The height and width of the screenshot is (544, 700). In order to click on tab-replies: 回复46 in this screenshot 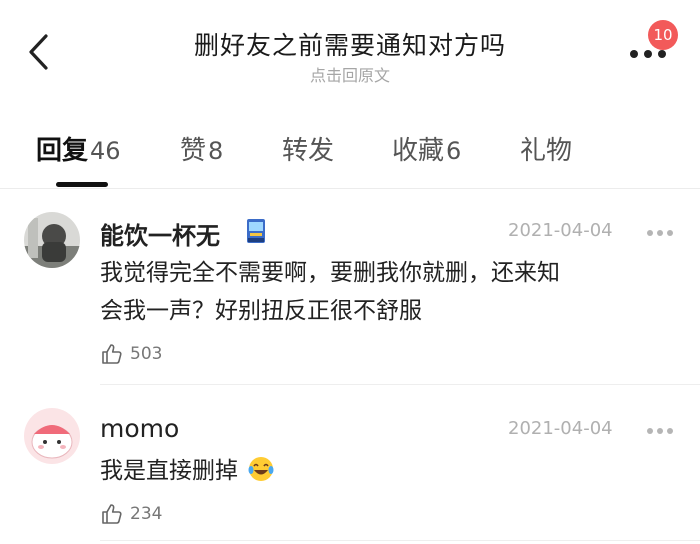, I will do `click(78, 148)`.